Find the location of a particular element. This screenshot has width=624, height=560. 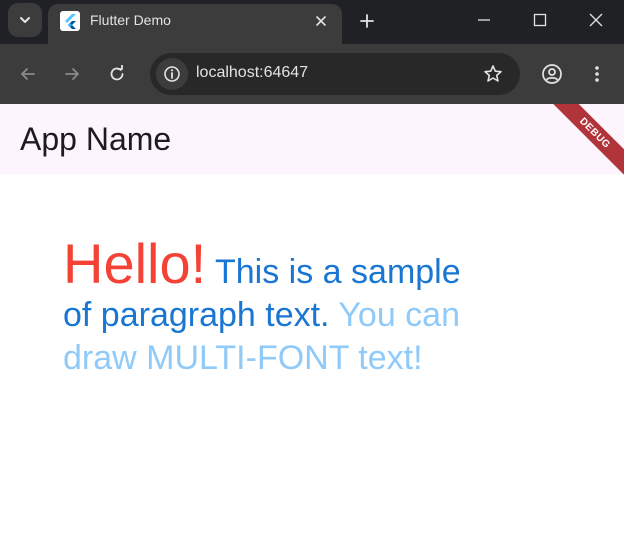

profile-button is located at coordinates (552, 74).